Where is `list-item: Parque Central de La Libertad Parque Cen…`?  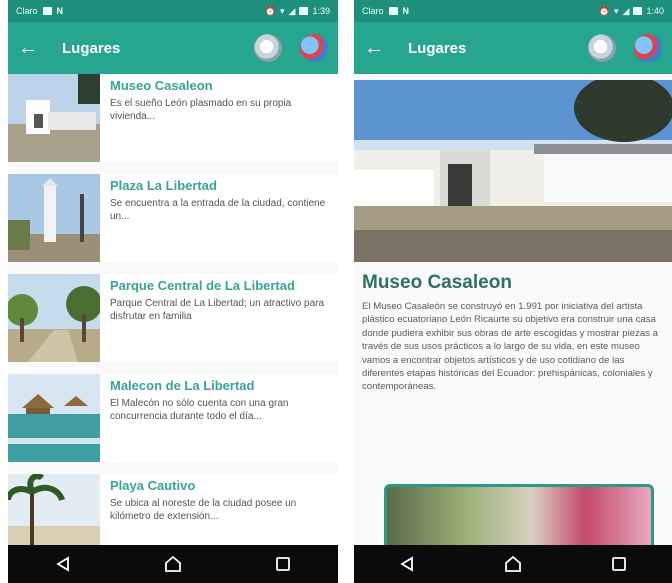
list-item: Parque Central de La Libertad Parque Cen… is located at coordinates (173, 318).